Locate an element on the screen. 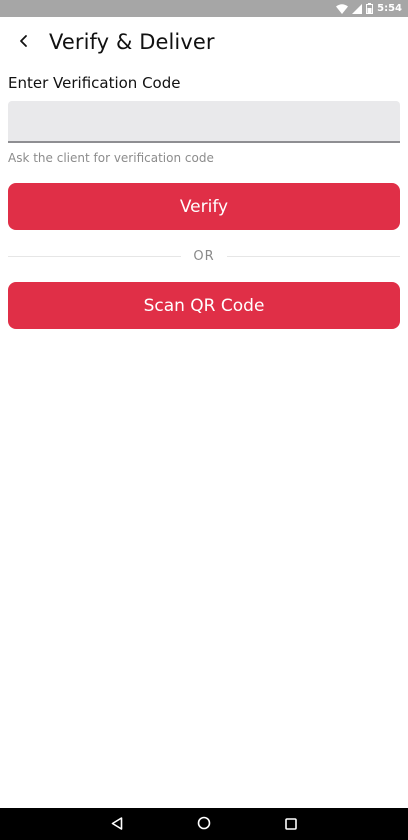  nav-recents-button is located at coordinates (291, 824).